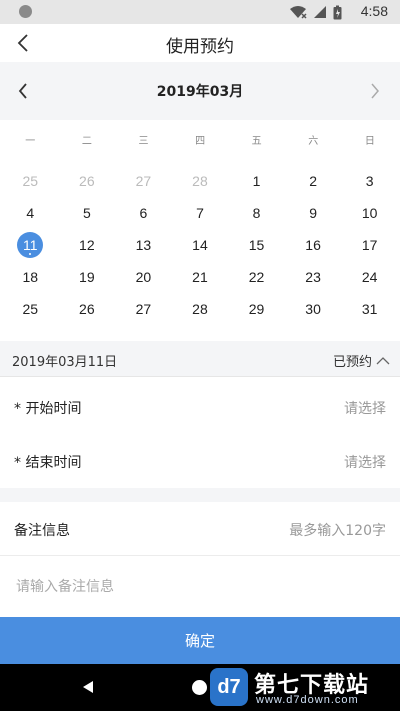 This screenshot has width=400, height=711. Describe the element at coordinates (200, 359) in the screenshot. I see `selected-date-bar: 2019年03月11日 已预约` at that location.